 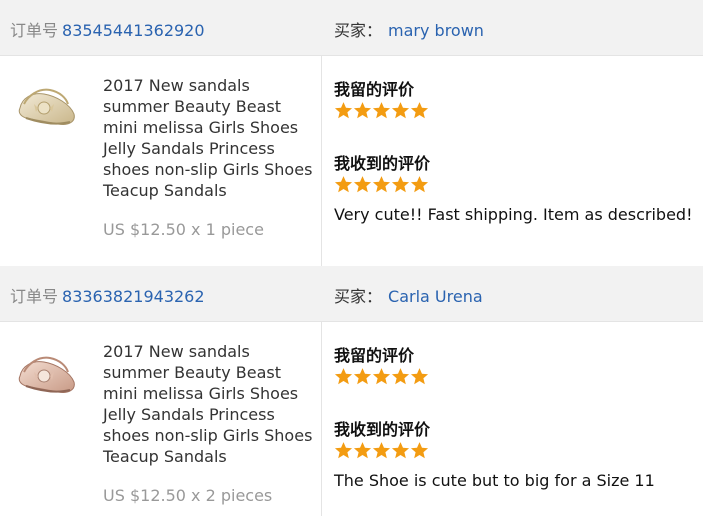 I want to click on buyer-field: 买家： Carla Urena, so click(x=408, y=295).